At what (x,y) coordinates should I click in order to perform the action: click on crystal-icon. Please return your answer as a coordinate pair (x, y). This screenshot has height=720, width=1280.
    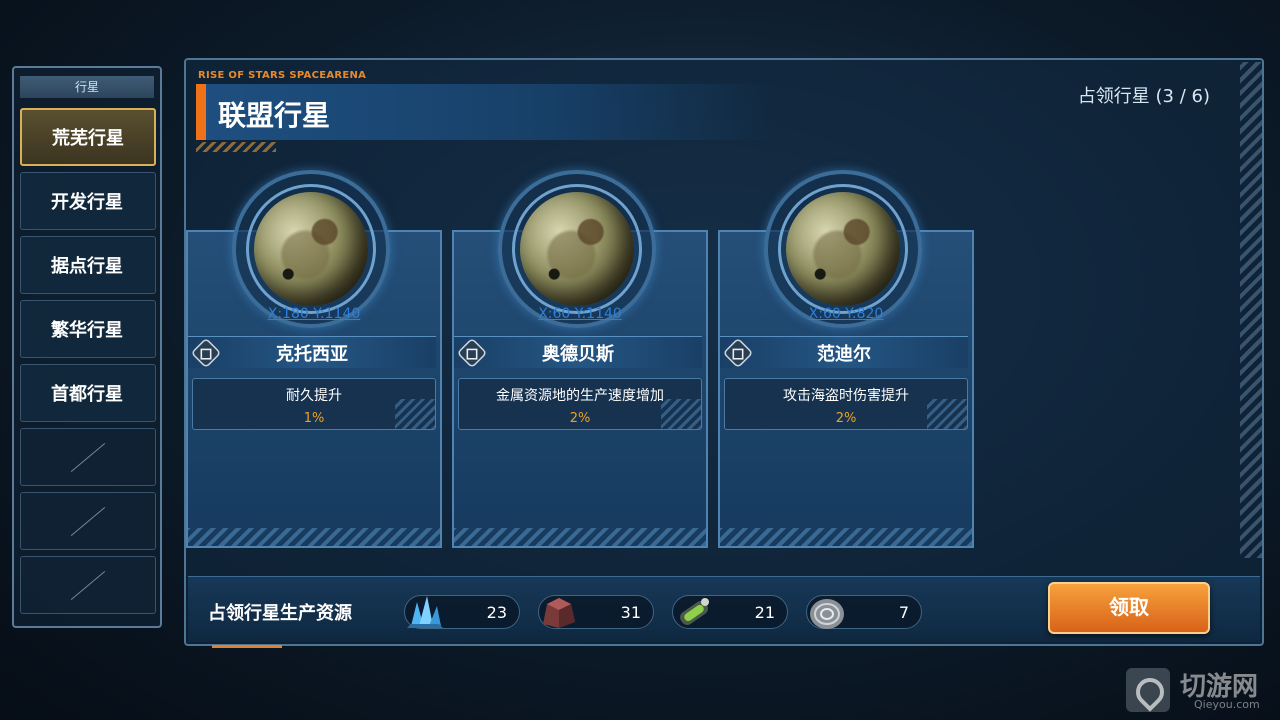
    Looking at the image, I should click on (425, 612).